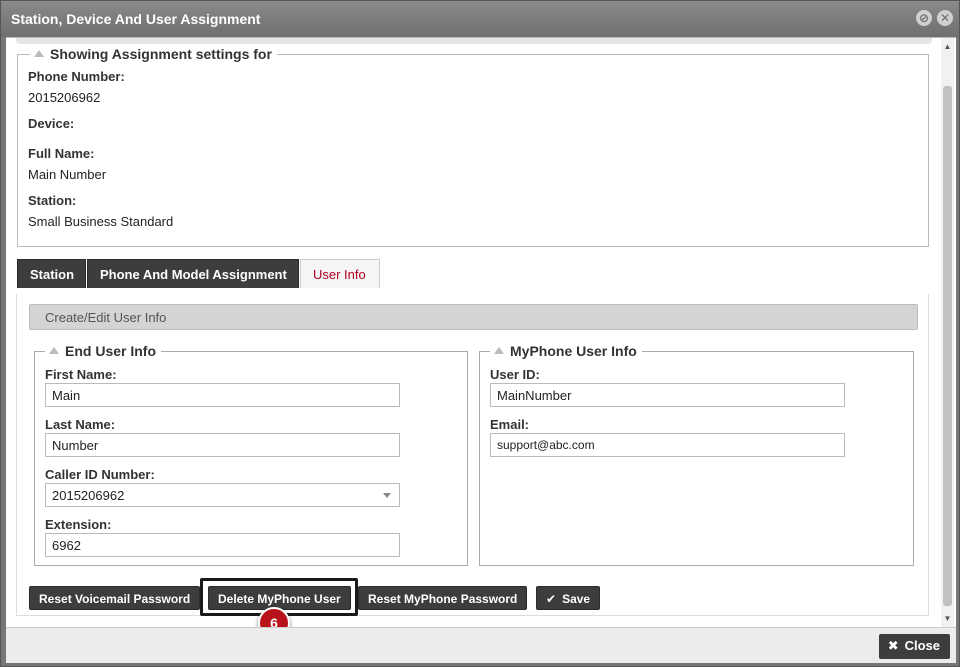 Image resolution: width=960 pixels, height=667 pixels. Describe the element at coordinates (443, 598) in the screenshot. I see `reset-myphone-password-button: Reset MyPhone Password` at that location.